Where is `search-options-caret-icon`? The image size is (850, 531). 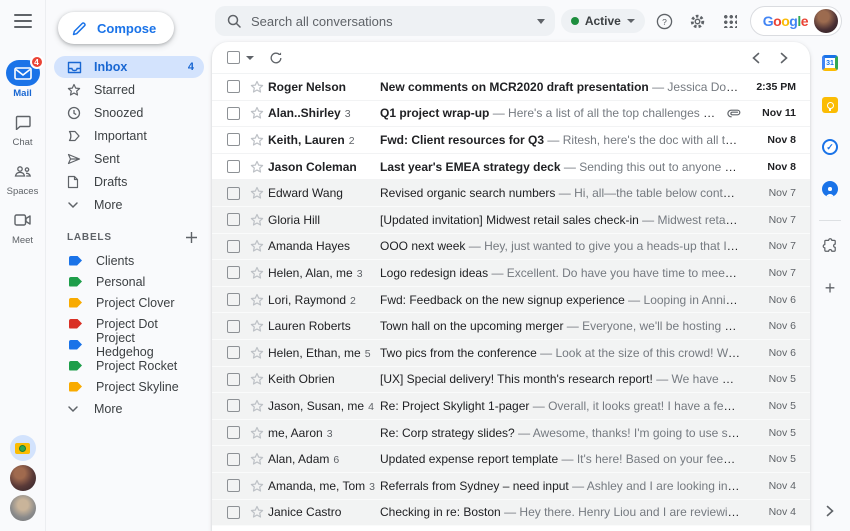 search-options-caret-icon is located at coordinates (540, 21).